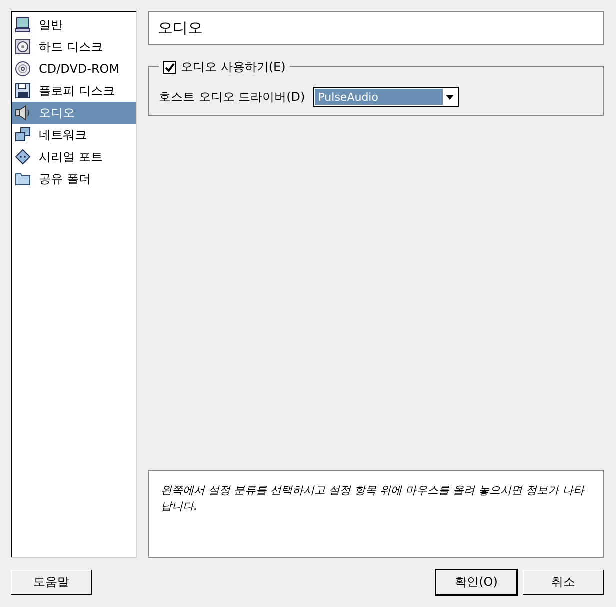  Describe the element at coordinates (51, 582) in the screenshot. I see `help-button: 도움말` at that location.